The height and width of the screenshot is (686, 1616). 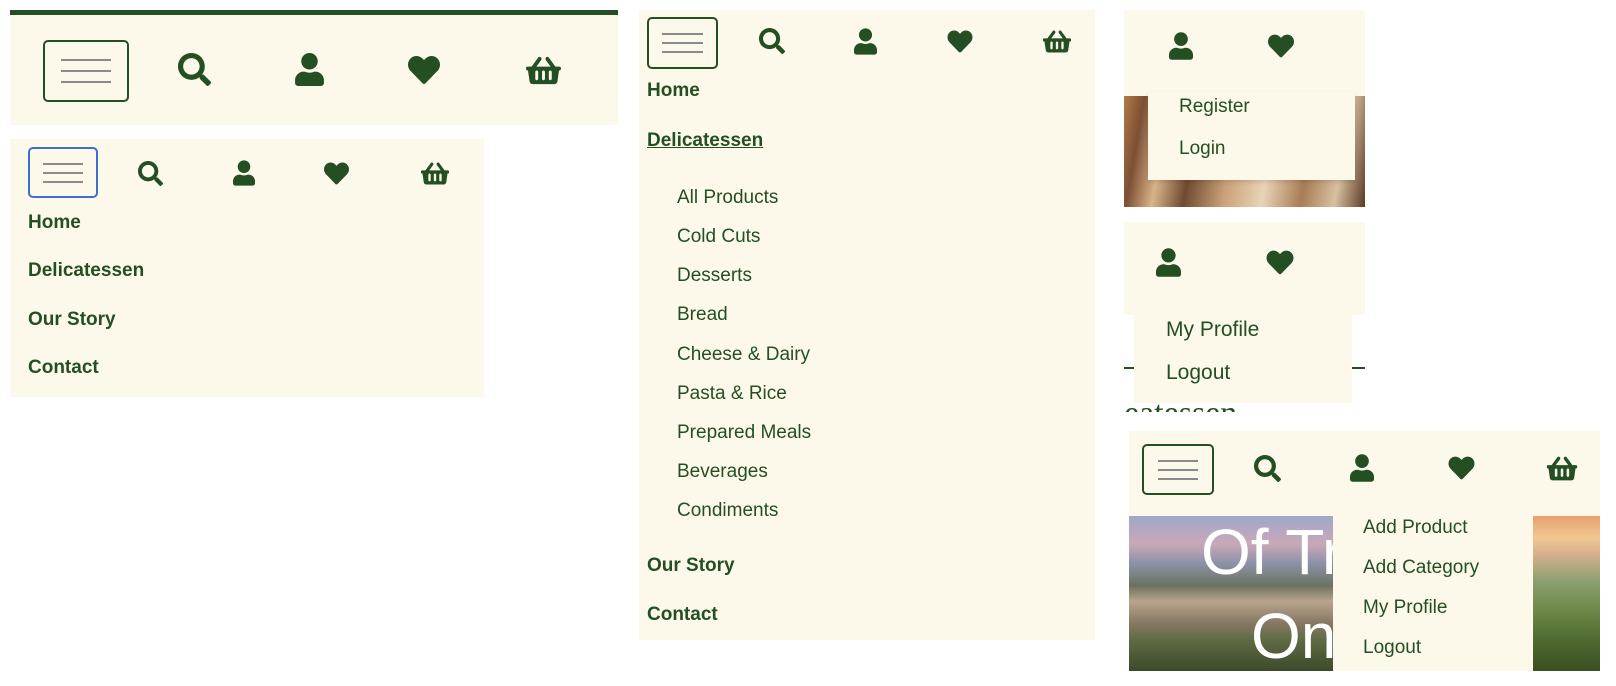 I want to click on admin-header-bar, so click(x=1364, y=473).